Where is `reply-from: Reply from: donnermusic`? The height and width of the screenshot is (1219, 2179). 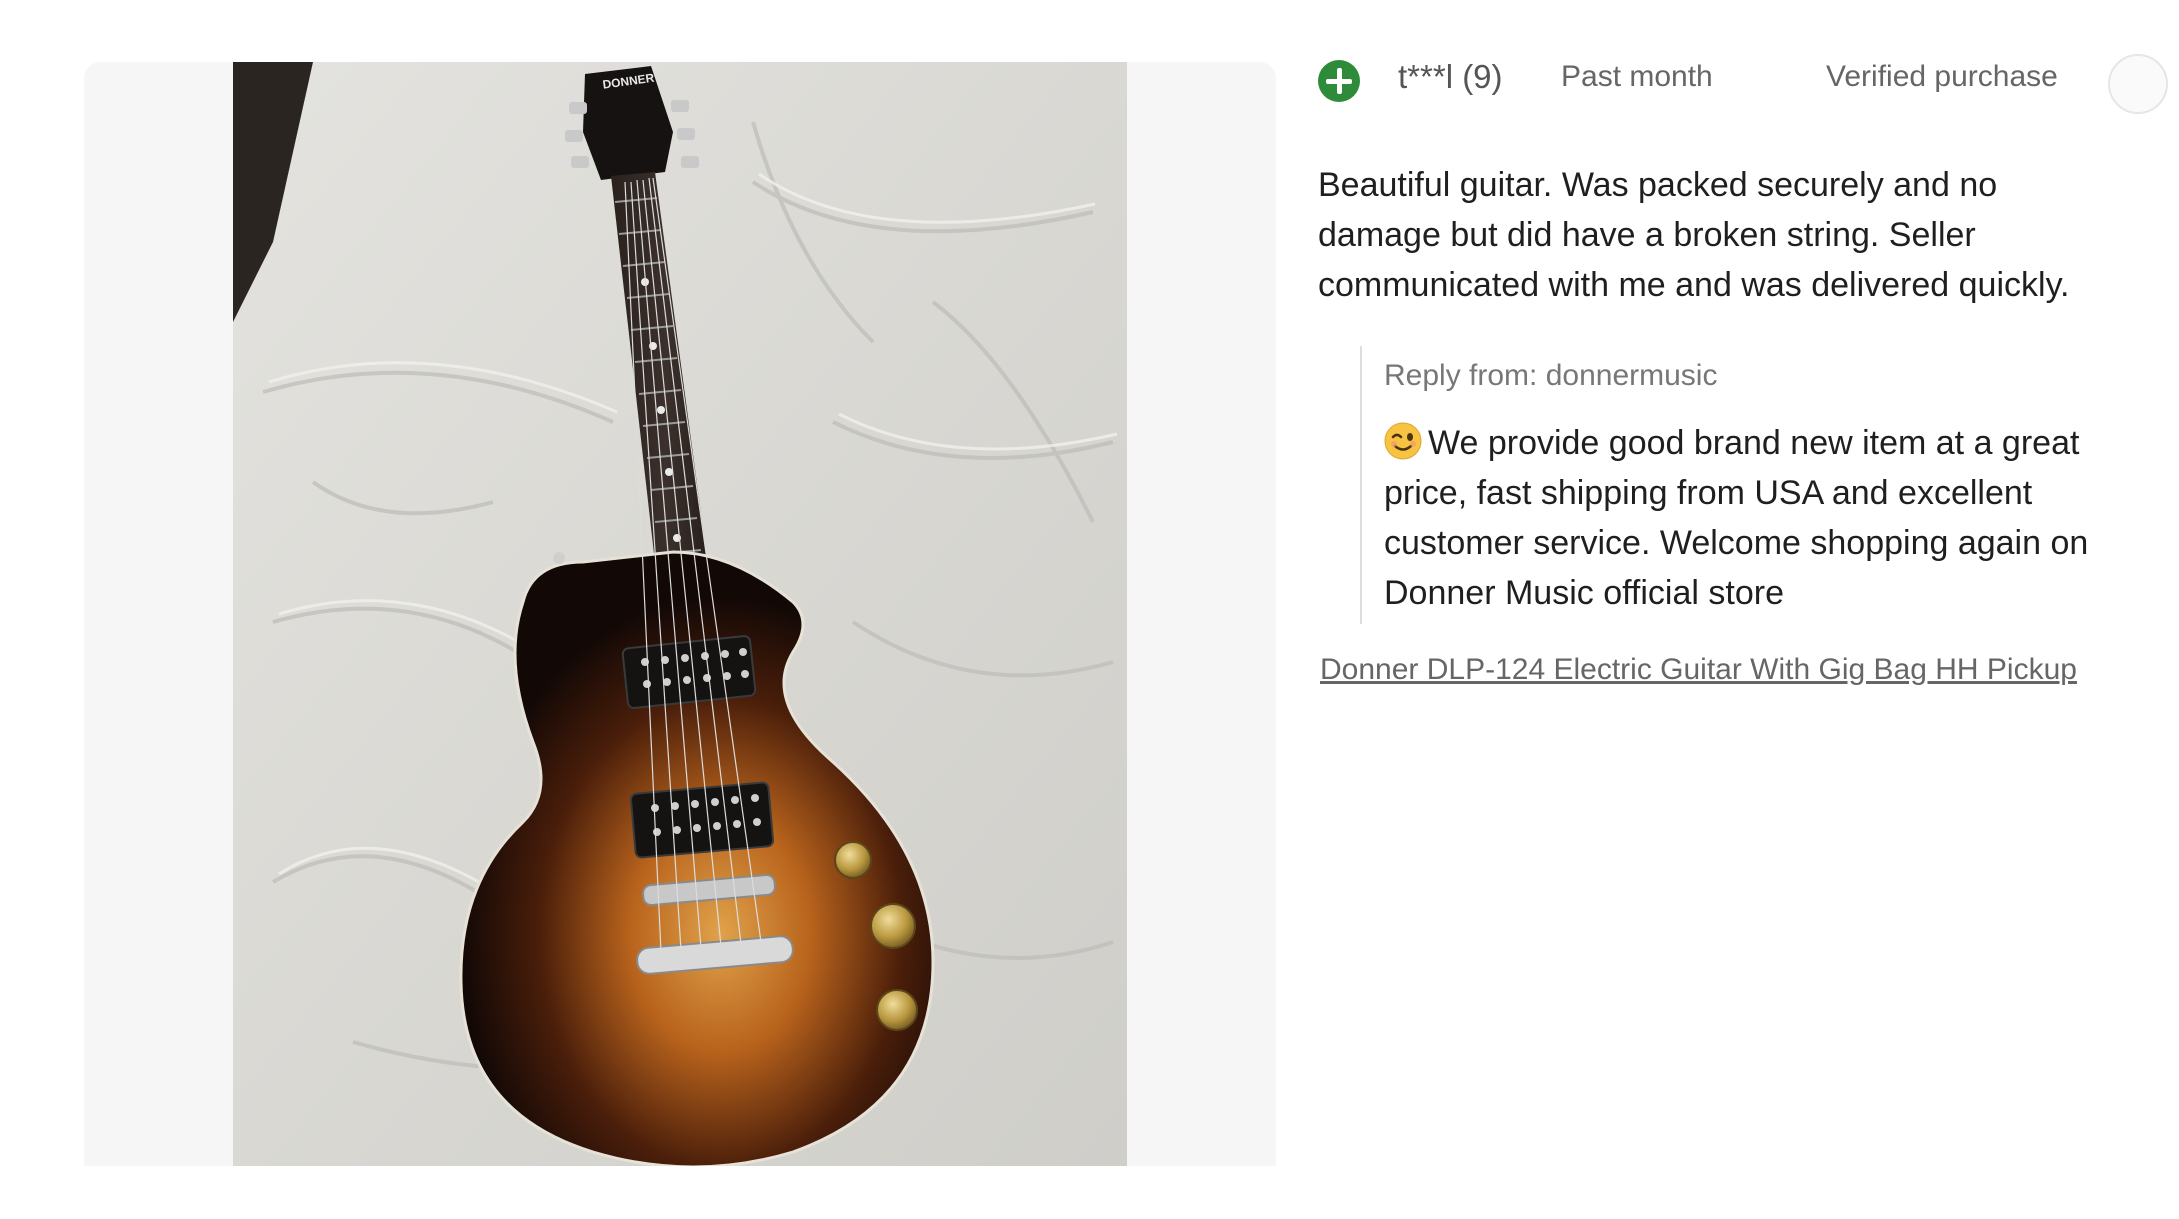
reply-from: Reply from: donnermusic is located at coordinates (1551, 375).